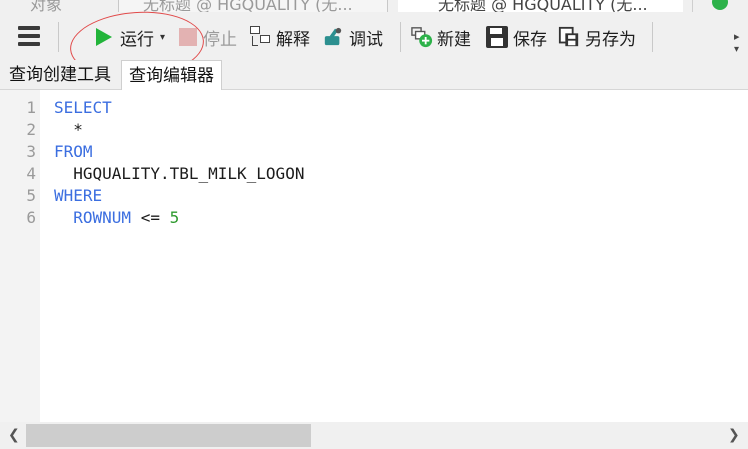 This screenshot has height=449, width=748. I want to click on save-as-label: 另存为, so click(610, 39).